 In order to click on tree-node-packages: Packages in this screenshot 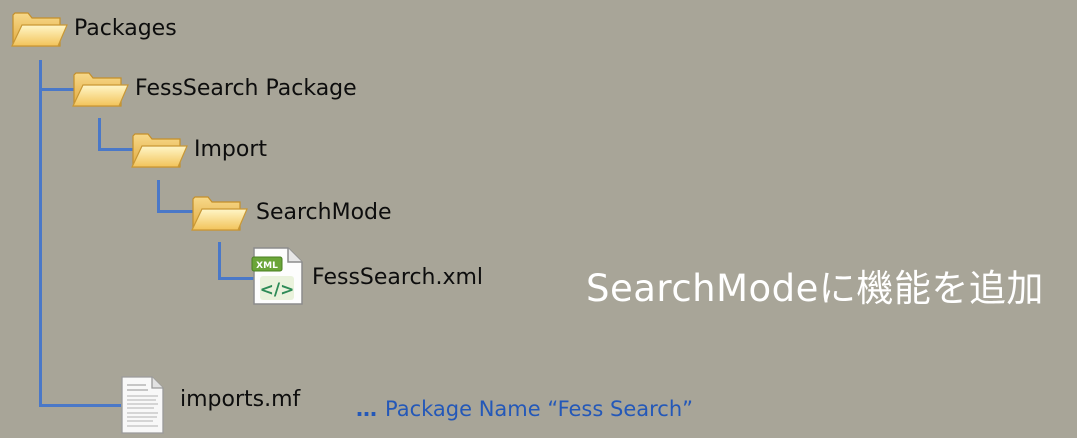, I will do `click(93, 28)`.